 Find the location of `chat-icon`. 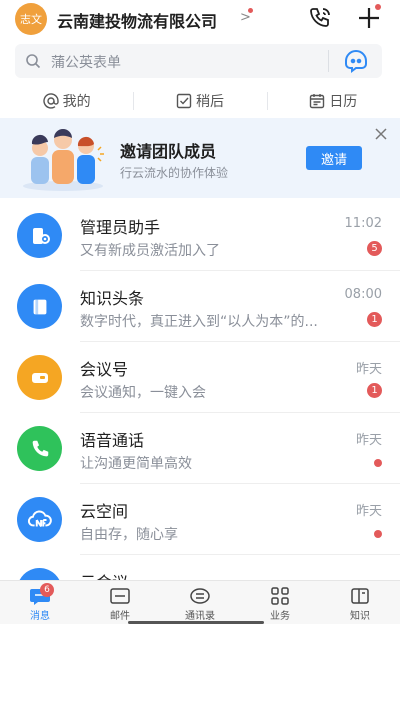

chat-icon is located at coordinates (39, 574).